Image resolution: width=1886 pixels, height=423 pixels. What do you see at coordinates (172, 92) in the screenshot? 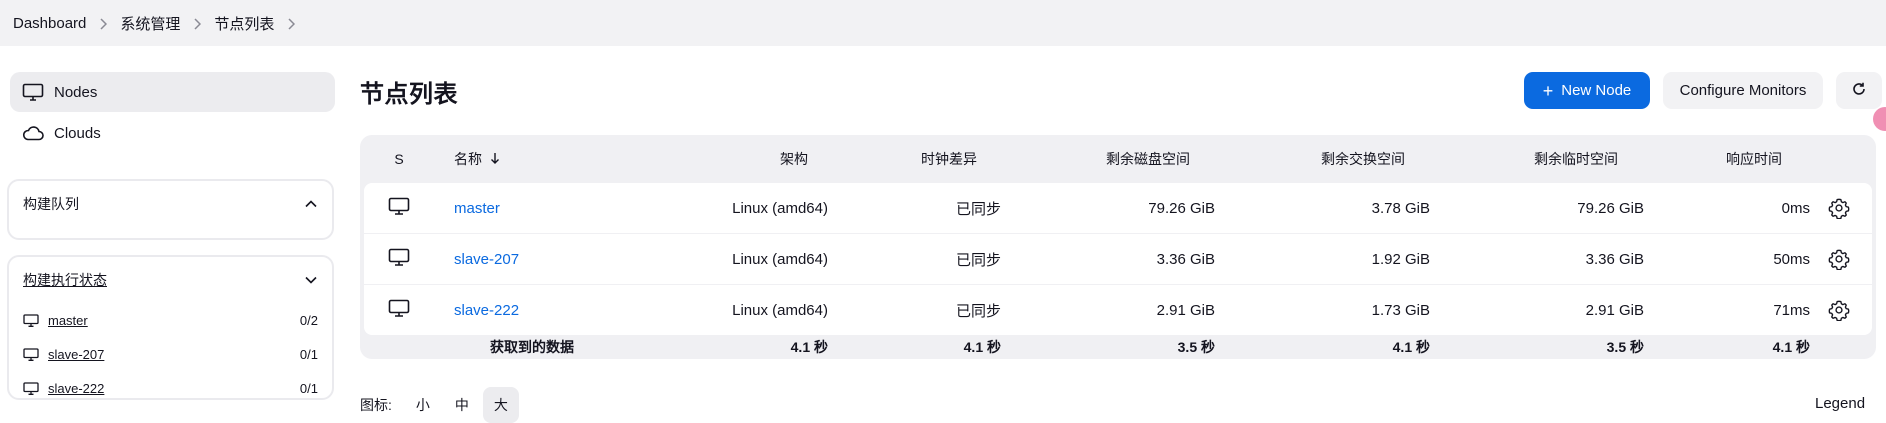
I see `sidebar-item-nodes: Nodes` at bounding box center [172, 92].